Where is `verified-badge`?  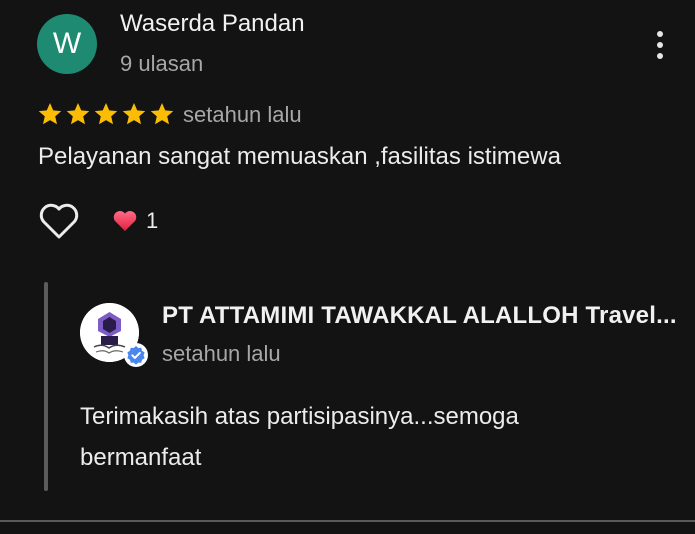
verified-badge is located at coordinates (136, 355).